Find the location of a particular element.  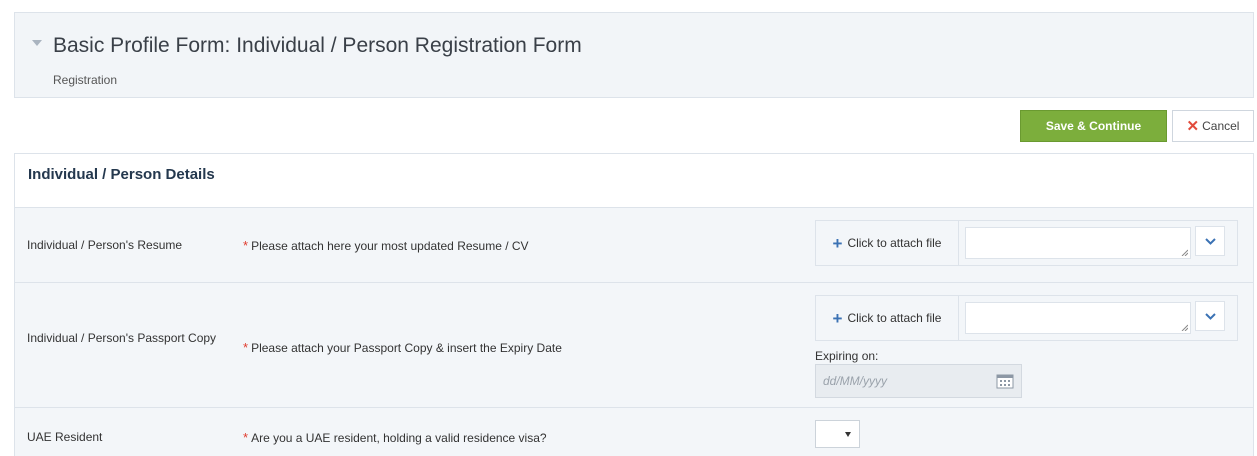

passport-dropdown-button is located at coordinates (1210, 316).